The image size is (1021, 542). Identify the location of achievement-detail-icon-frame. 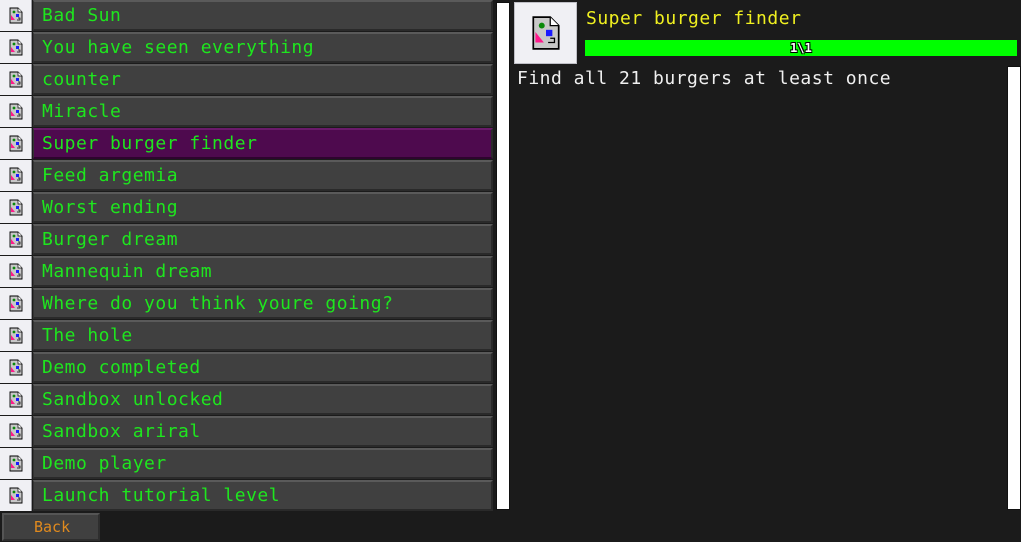
(545, 33).